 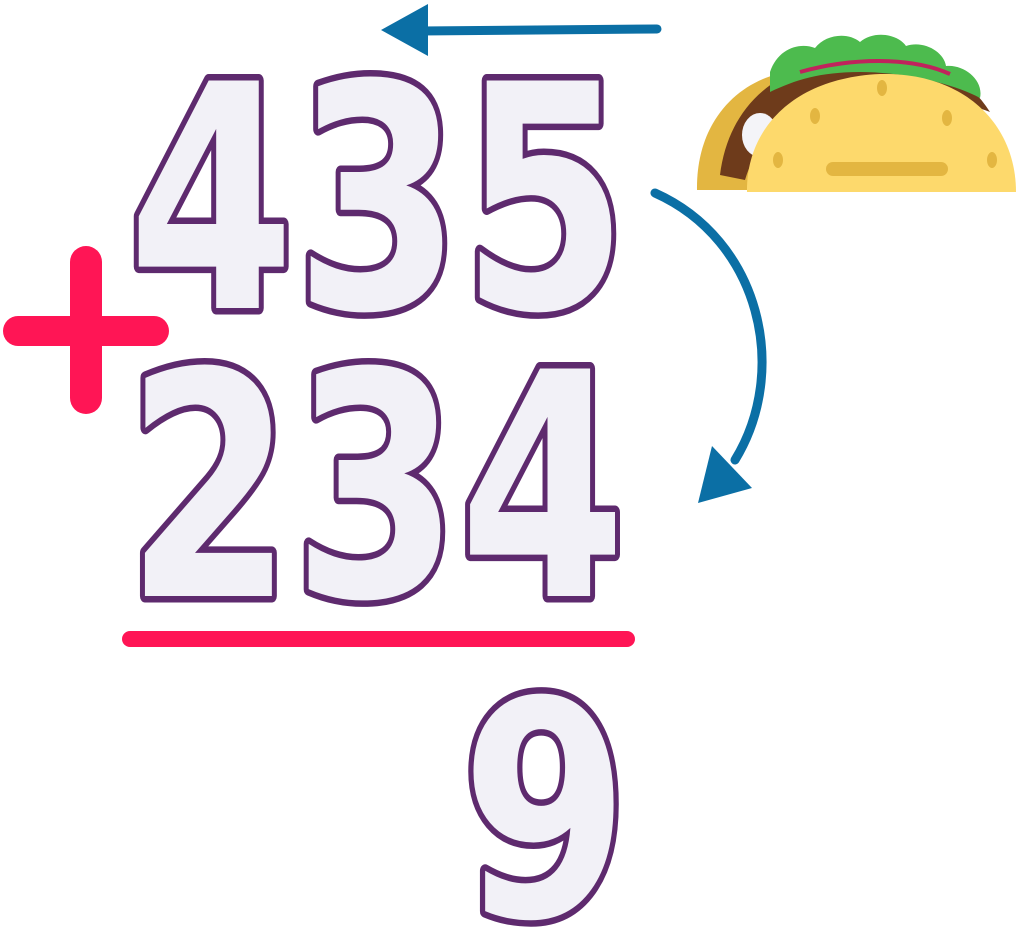 I want to click on partial-sum-digit: 9, so click(x=545, y=790).